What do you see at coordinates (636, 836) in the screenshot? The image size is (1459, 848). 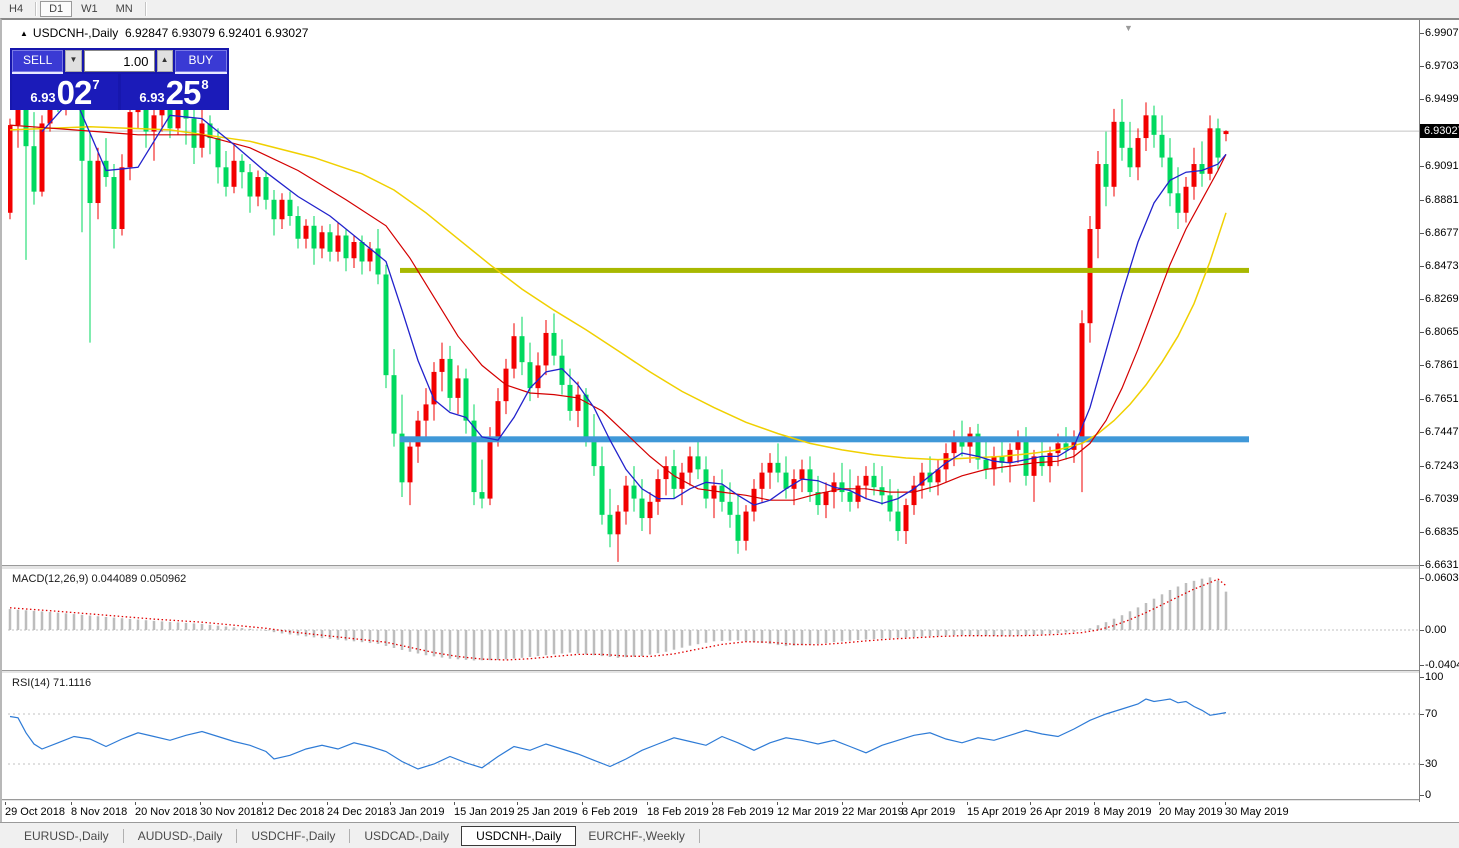 I see `tab-eurchf-weekly: EURCHF-,Weekly` at bounding box center [636, 836].